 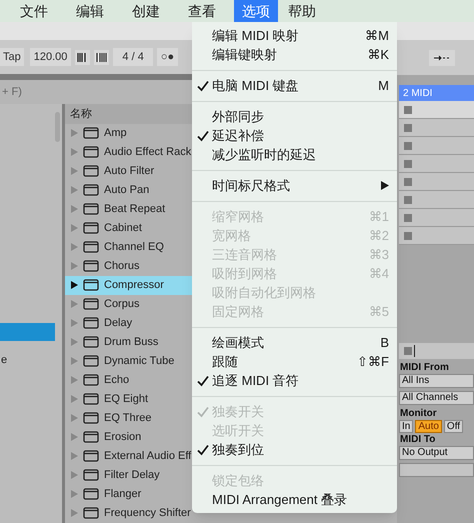 What do you see at coordinates (12, 92) in the screenshot?
I see `shortcut-hint: + F)` at bounding box center [12, 92].